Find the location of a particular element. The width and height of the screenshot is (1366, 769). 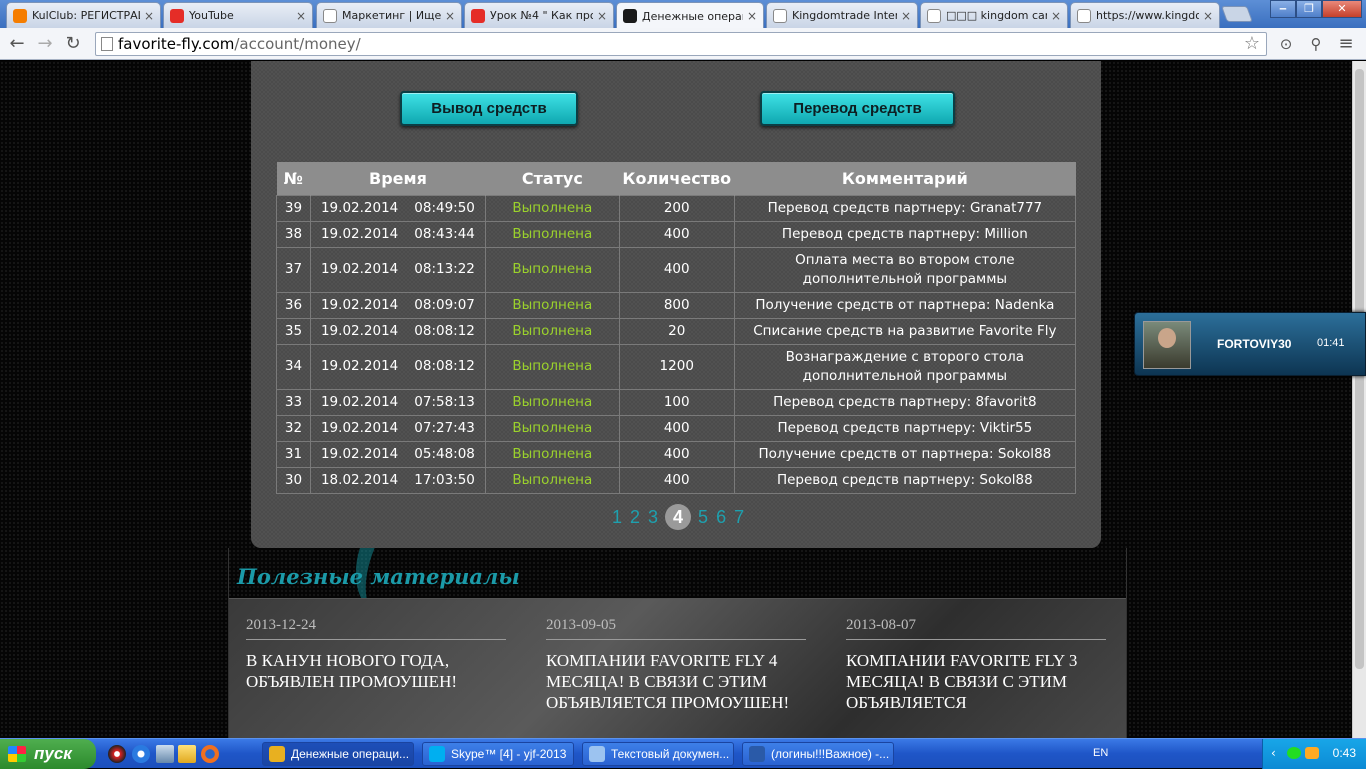

tab-label: □□□ kingdom carc is located at coordinates (996, 15).